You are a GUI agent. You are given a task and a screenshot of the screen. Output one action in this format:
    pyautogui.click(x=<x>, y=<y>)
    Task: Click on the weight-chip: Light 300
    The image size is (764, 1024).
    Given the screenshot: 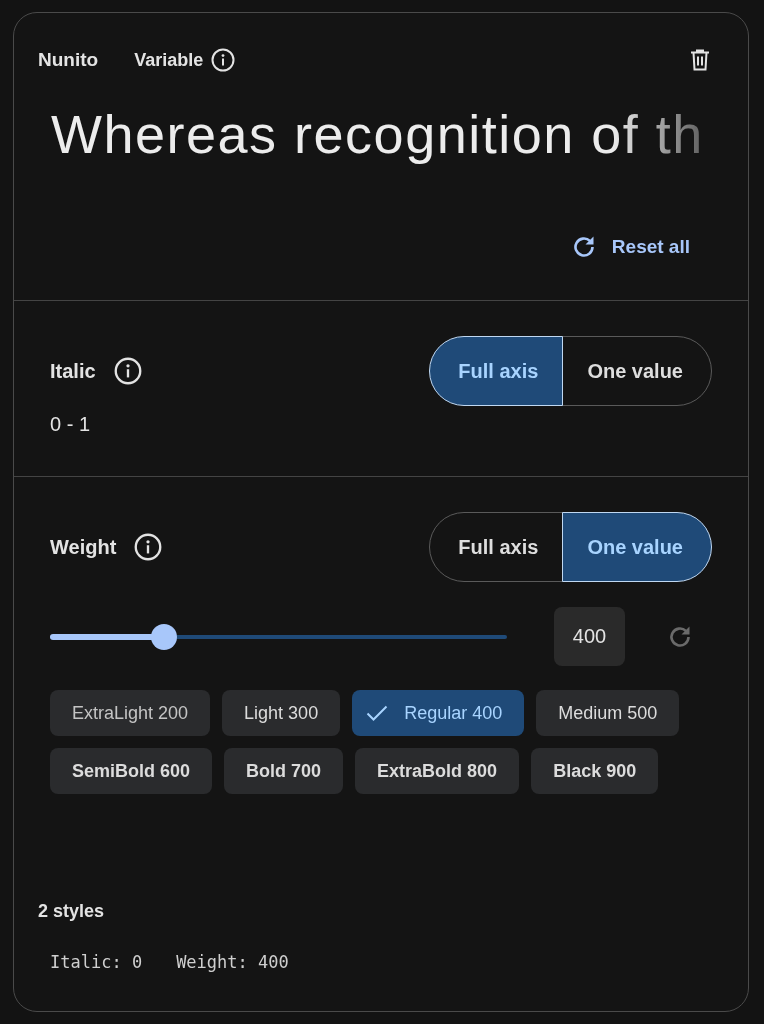 What is the action you would take?
    pyautogui.click(x=281, y=713)
    